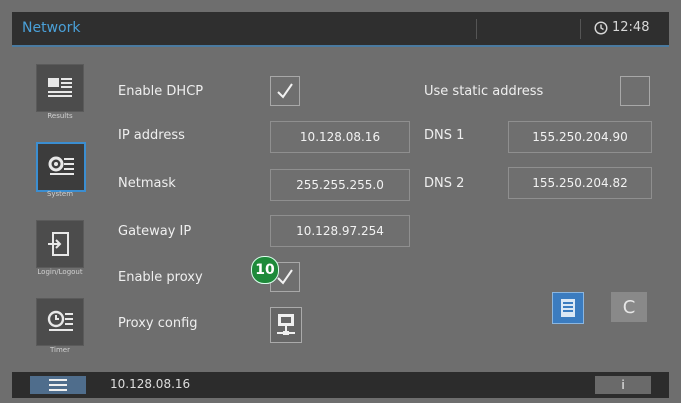  I want to click on timer-icon, so click(60, 320).